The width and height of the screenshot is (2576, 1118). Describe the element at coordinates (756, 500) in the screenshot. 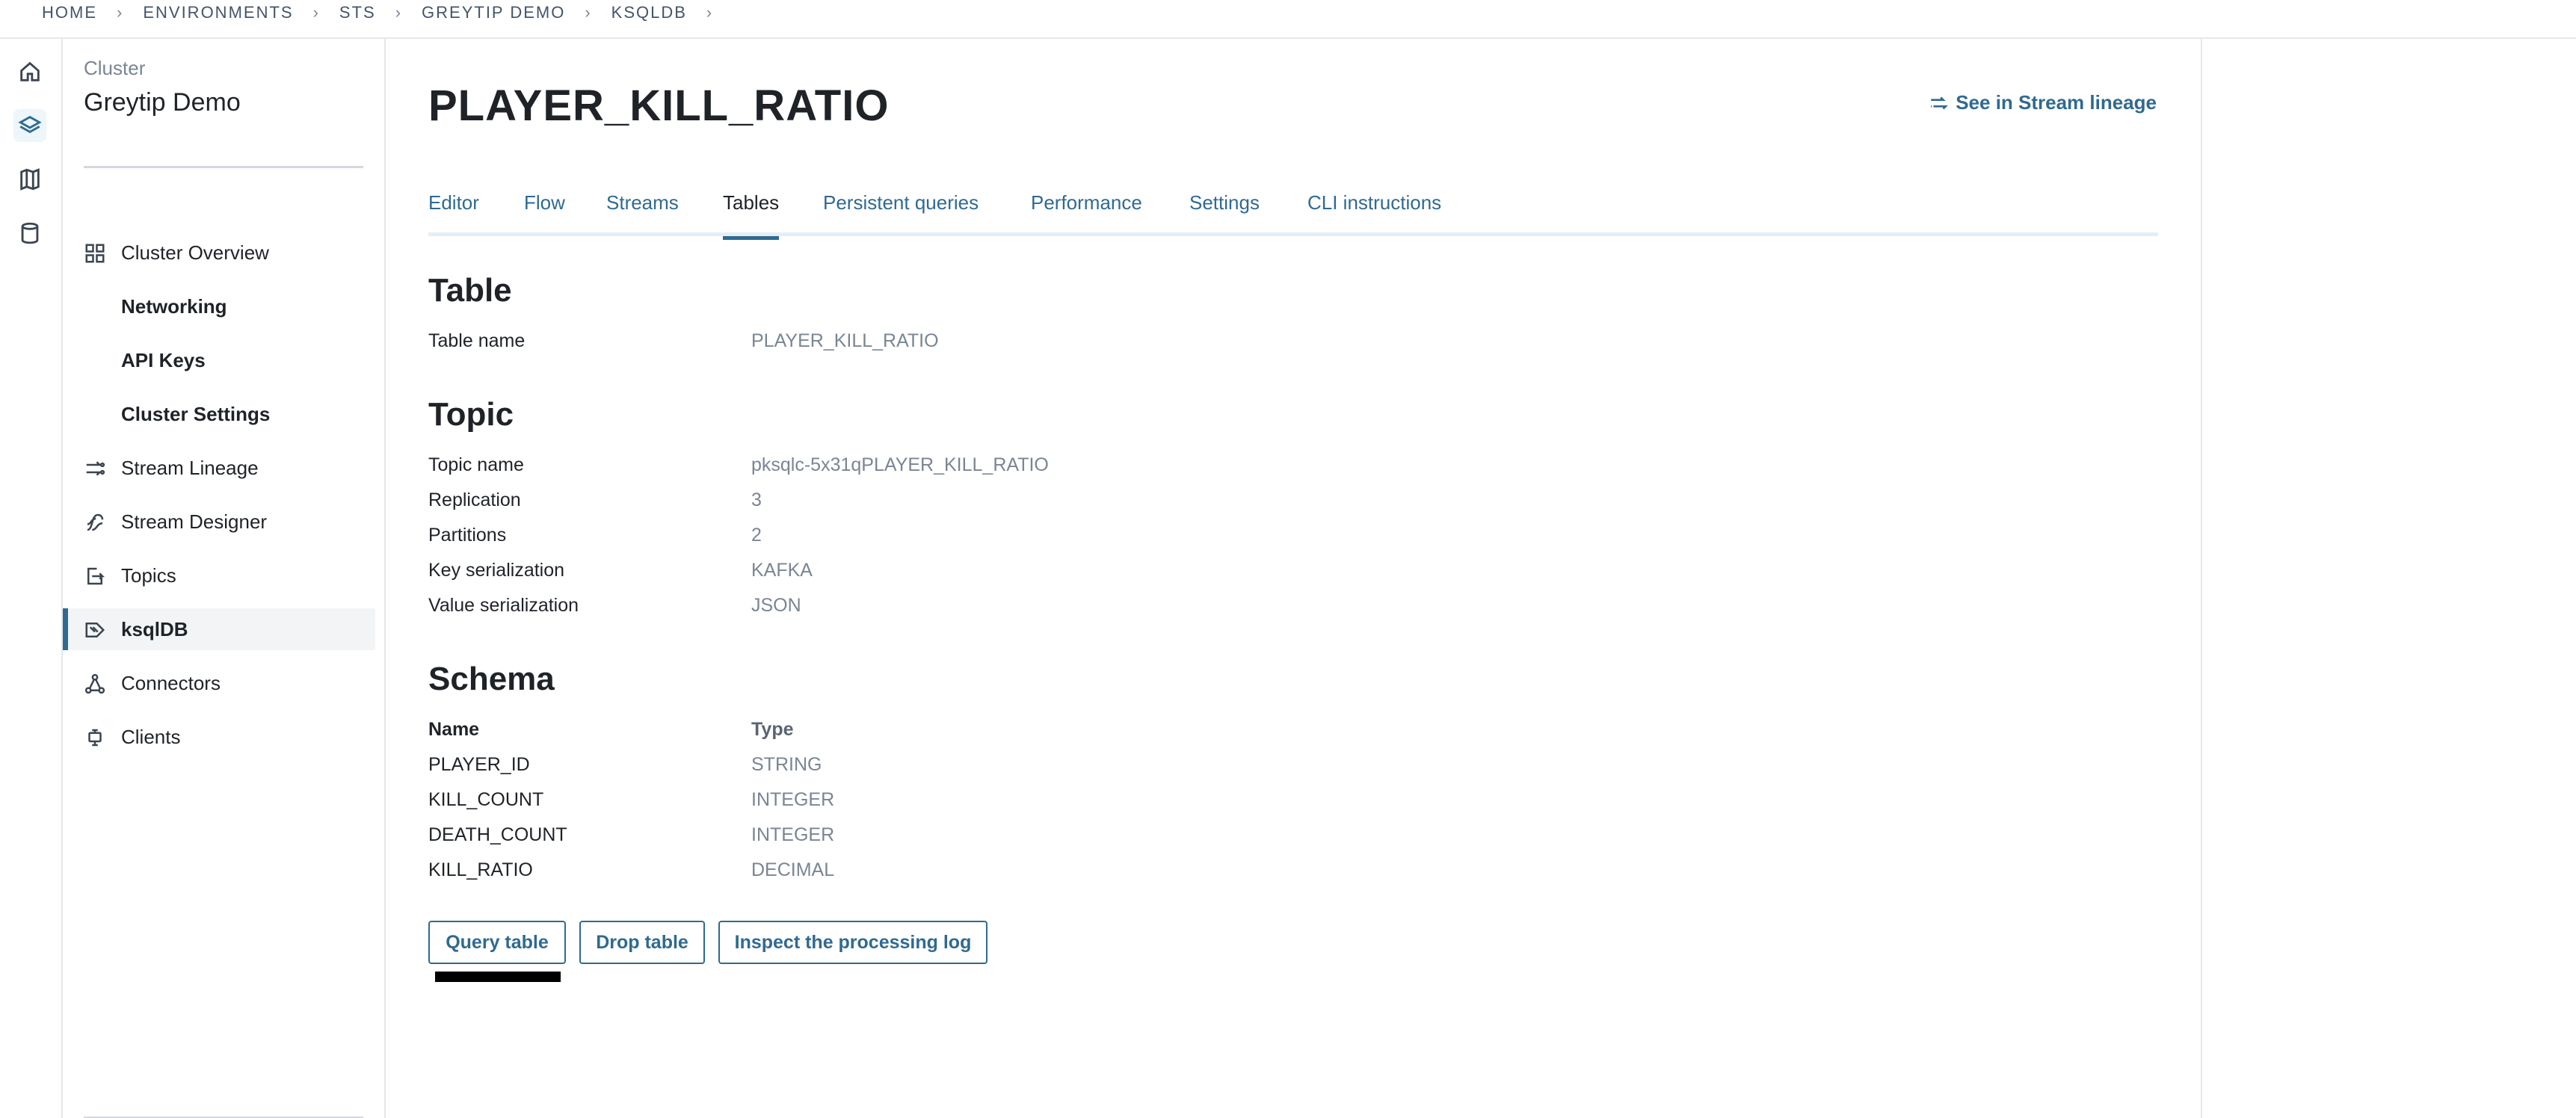

I see `replication-value: 3` at that location.